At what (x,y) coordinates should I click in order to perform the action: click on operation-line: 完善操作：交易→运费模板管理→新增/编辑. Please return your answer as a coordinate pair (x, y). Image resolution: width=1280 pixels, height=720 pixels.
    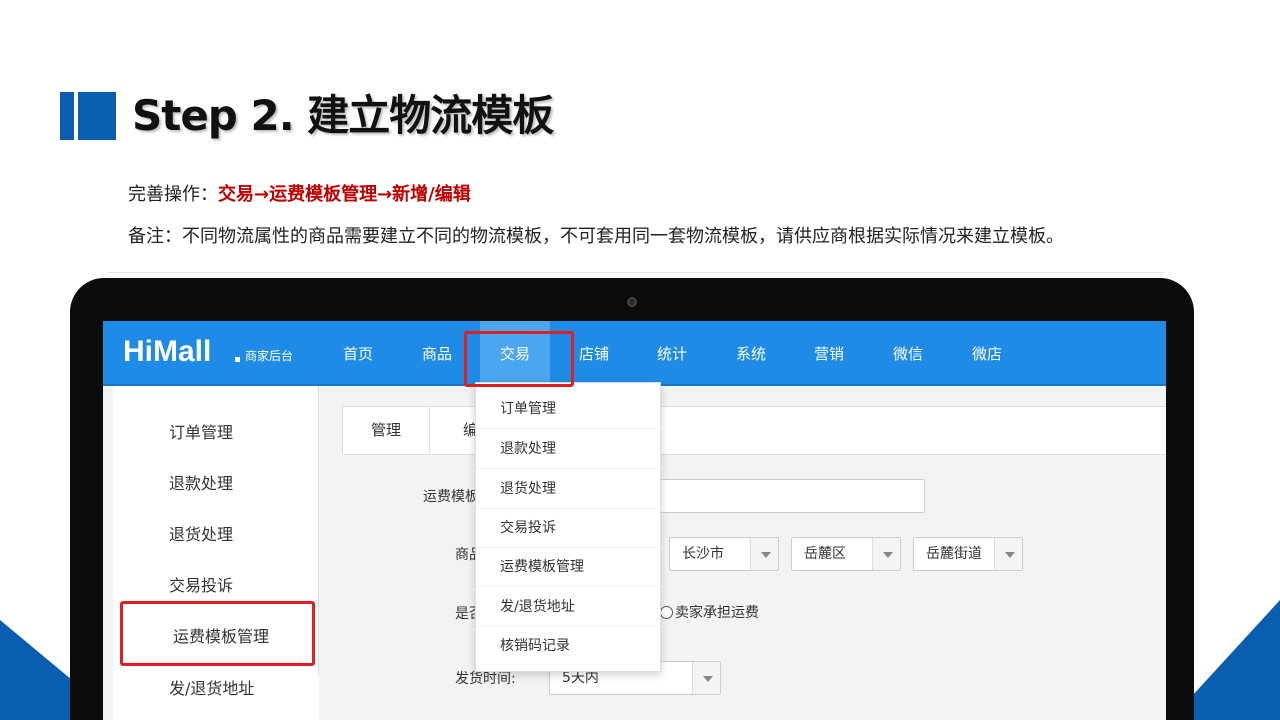
    Looking at the image, I should click on (299, 195).